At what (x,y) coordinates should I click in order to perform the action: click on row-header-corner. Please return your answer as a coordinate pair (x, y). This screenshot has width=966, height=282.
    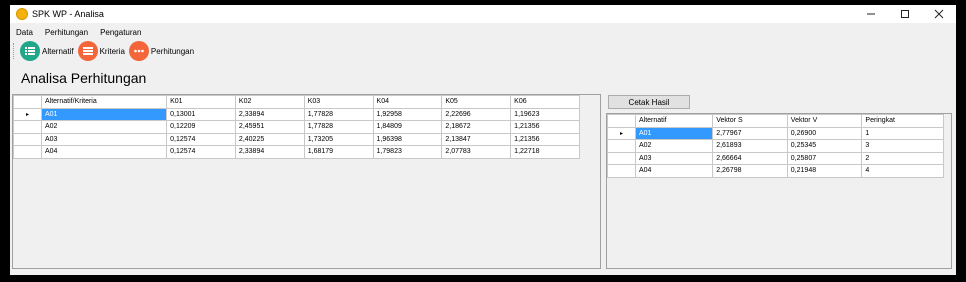
    Looking at the image, I should click on (27, 102).